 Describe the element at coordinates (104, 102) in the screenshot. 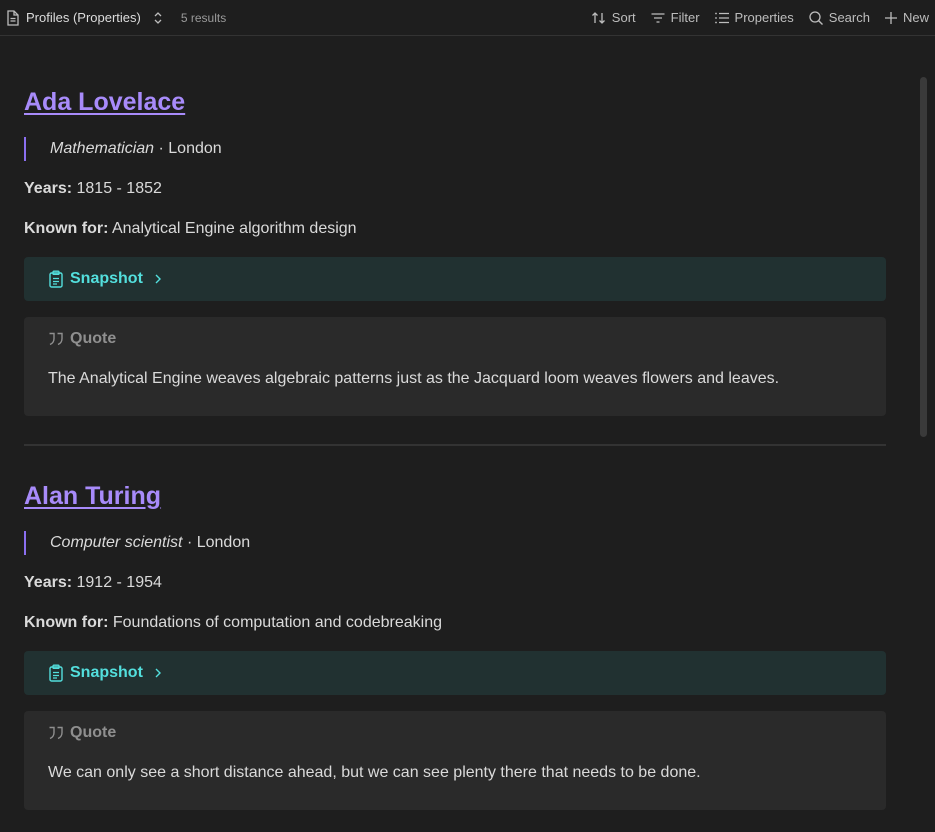

I see `profile-title-link: Ada Lovelace` at that location.